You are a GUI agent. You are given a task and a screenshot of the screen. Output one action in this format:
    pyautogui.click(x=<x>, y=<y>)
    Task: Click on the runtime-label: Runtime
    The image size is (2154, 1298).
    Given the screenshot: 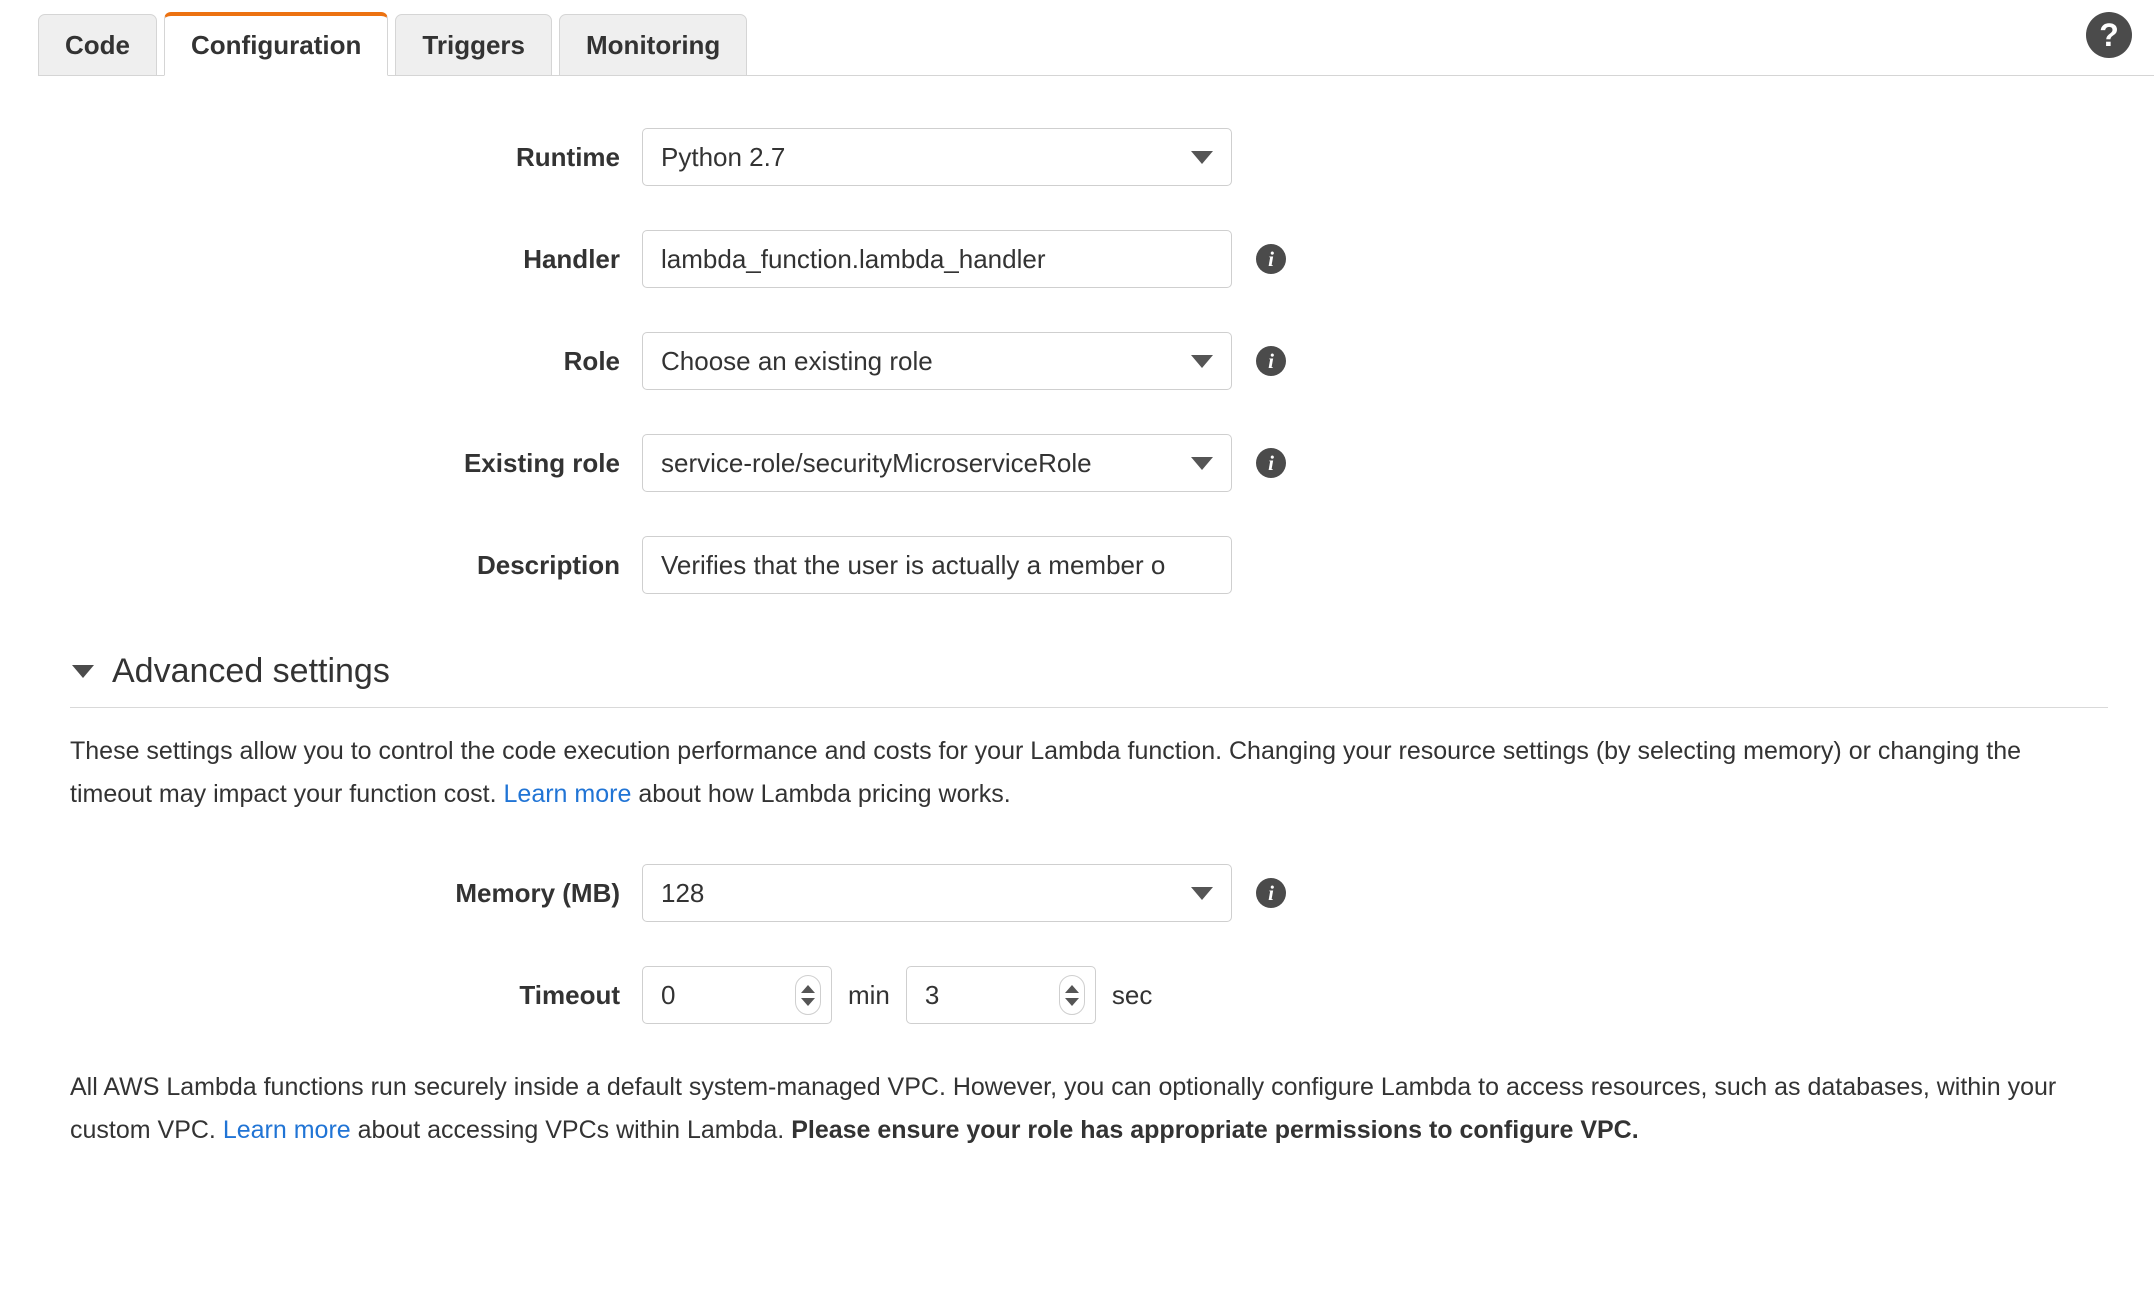 What is the action you would take?
    pyautogui.click(x=568, y=156)
    